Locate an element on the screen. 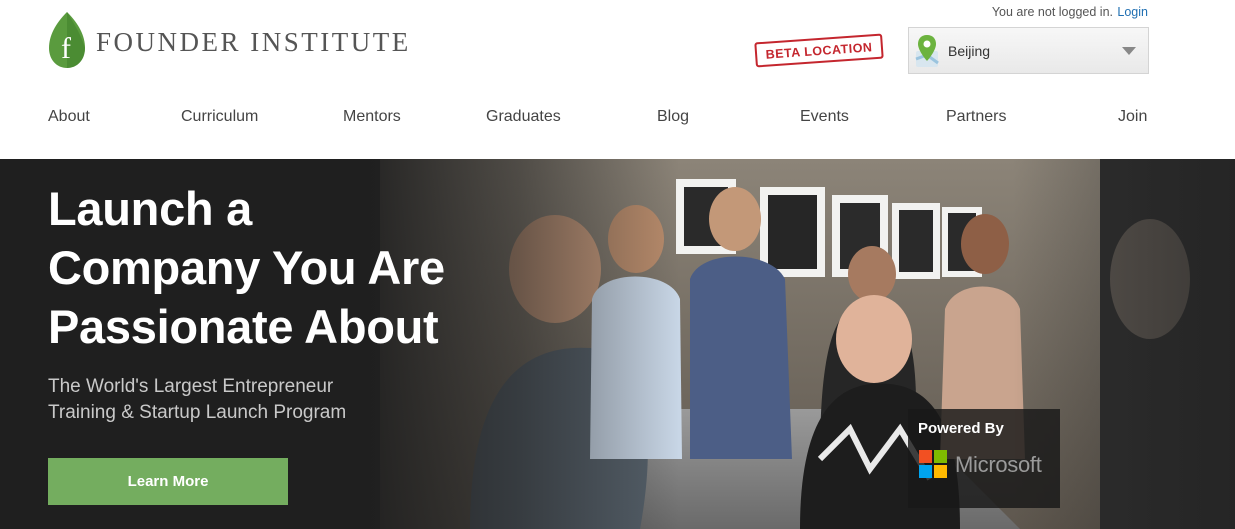 The width and height of the screenshot is (1235, 529). location-select: Beijing is located at coordinates (1028, 50).